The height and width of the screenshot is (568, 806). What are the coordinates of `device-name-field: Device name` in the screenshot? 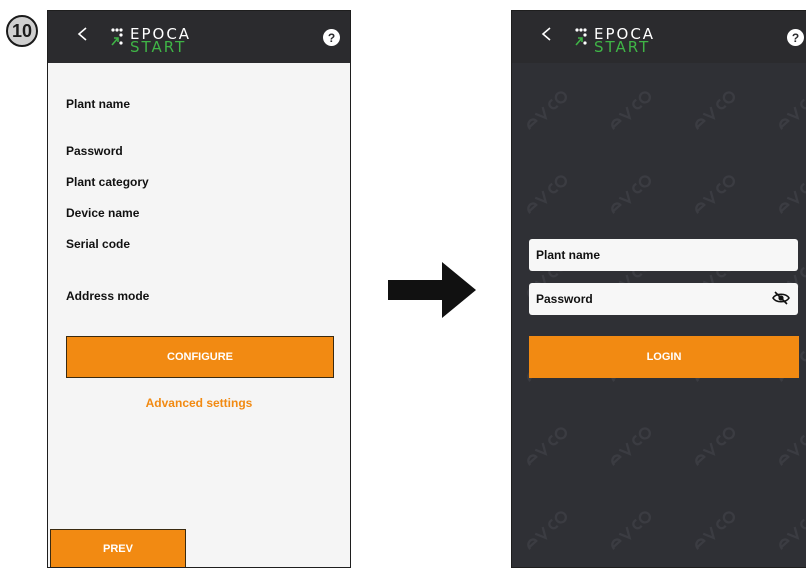 It's located at (102, 213).